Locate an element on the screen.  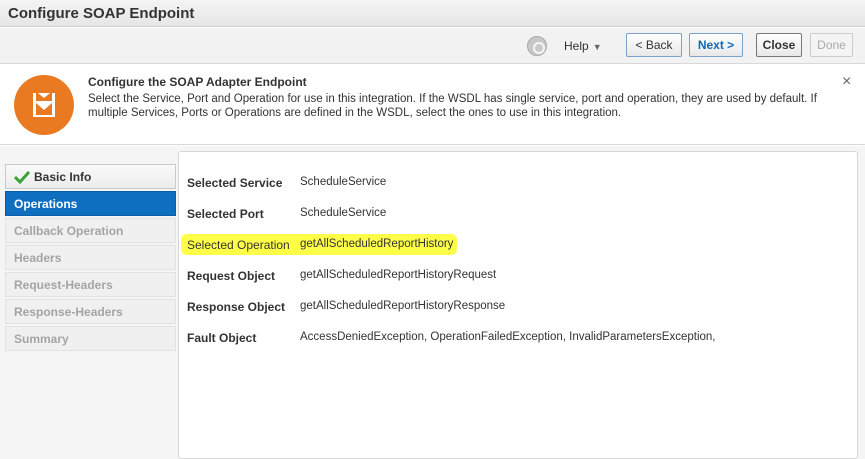
help-menu: Help ▼ is located at coordinates (583, 46).